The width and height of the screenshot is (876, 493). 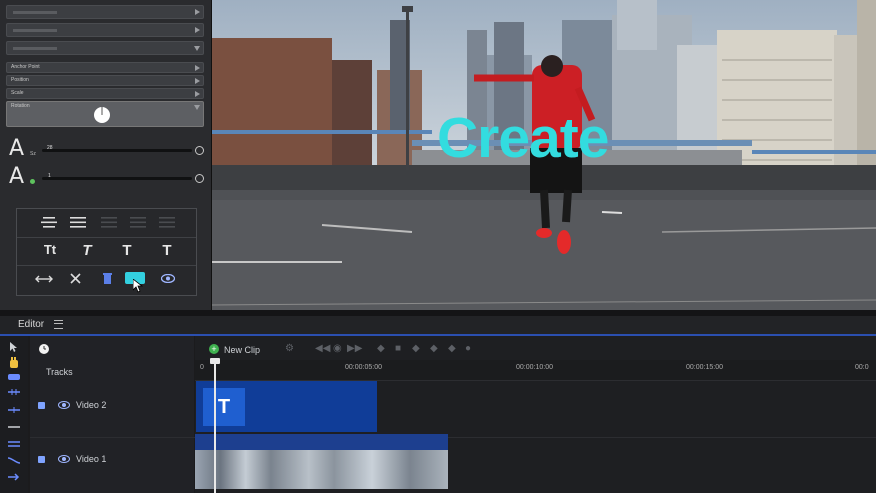 What do you see at coordinates (215, 361) in the screenshot?
I see `playhead-handle` at bounding box center [215, 361].